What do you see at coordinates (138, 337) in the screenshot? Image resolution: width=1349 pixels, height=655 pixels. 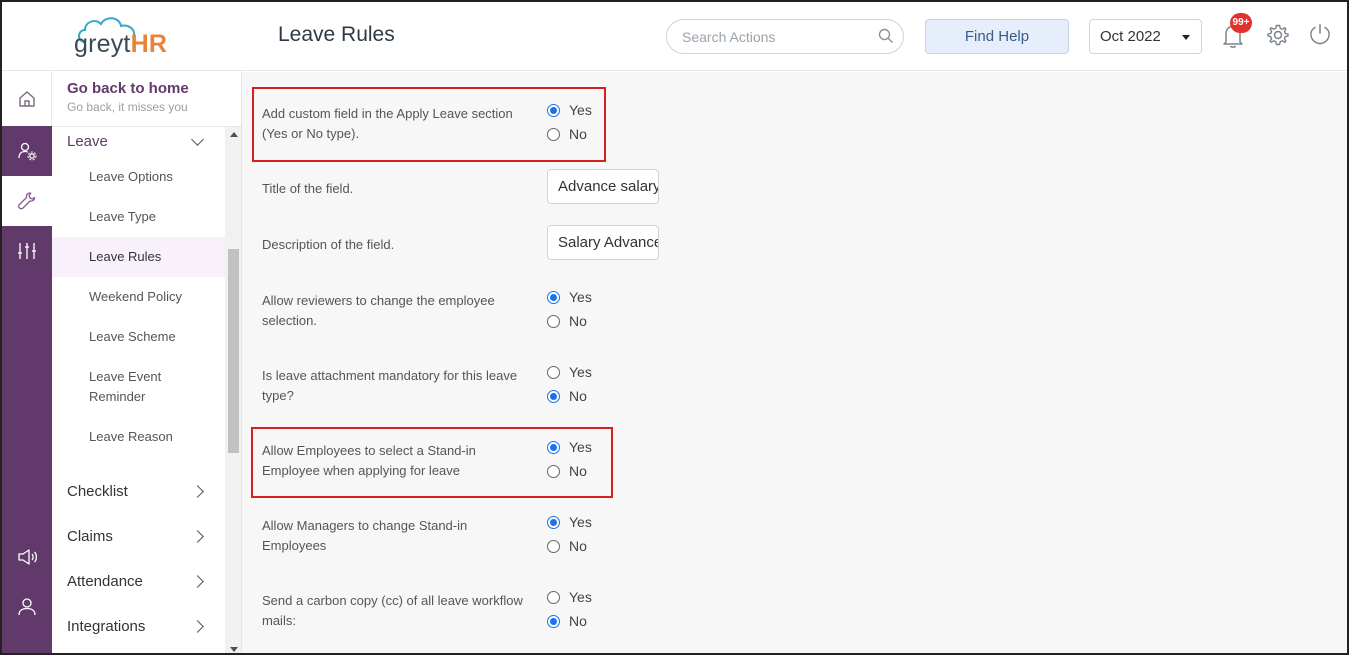 I see `nav-item-leave-scheme: Leave Scheme` at bounding box center [138, 337].